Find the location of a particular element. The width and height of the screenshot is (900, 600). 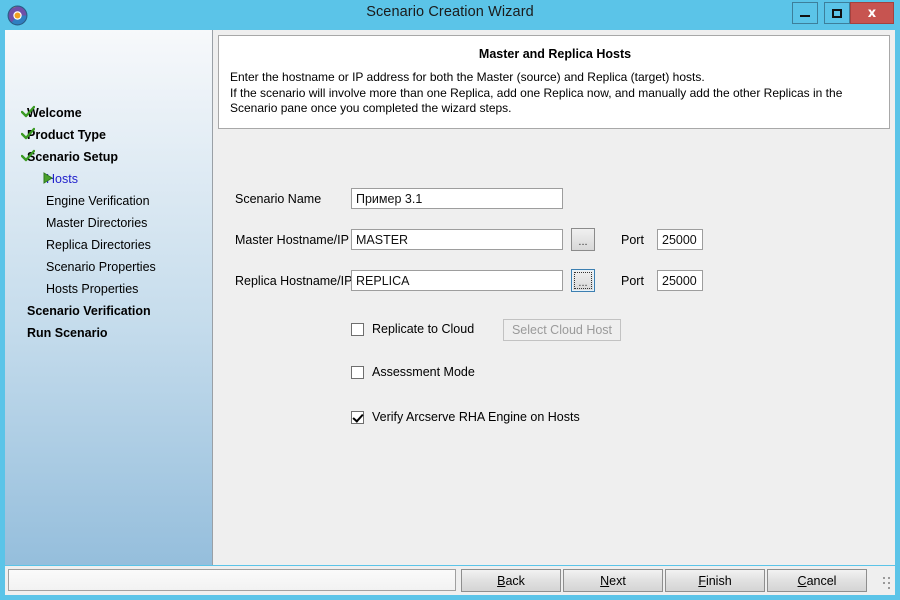

title-bar: Scenario Creation Wizard x is located at coordinates (450, 15).